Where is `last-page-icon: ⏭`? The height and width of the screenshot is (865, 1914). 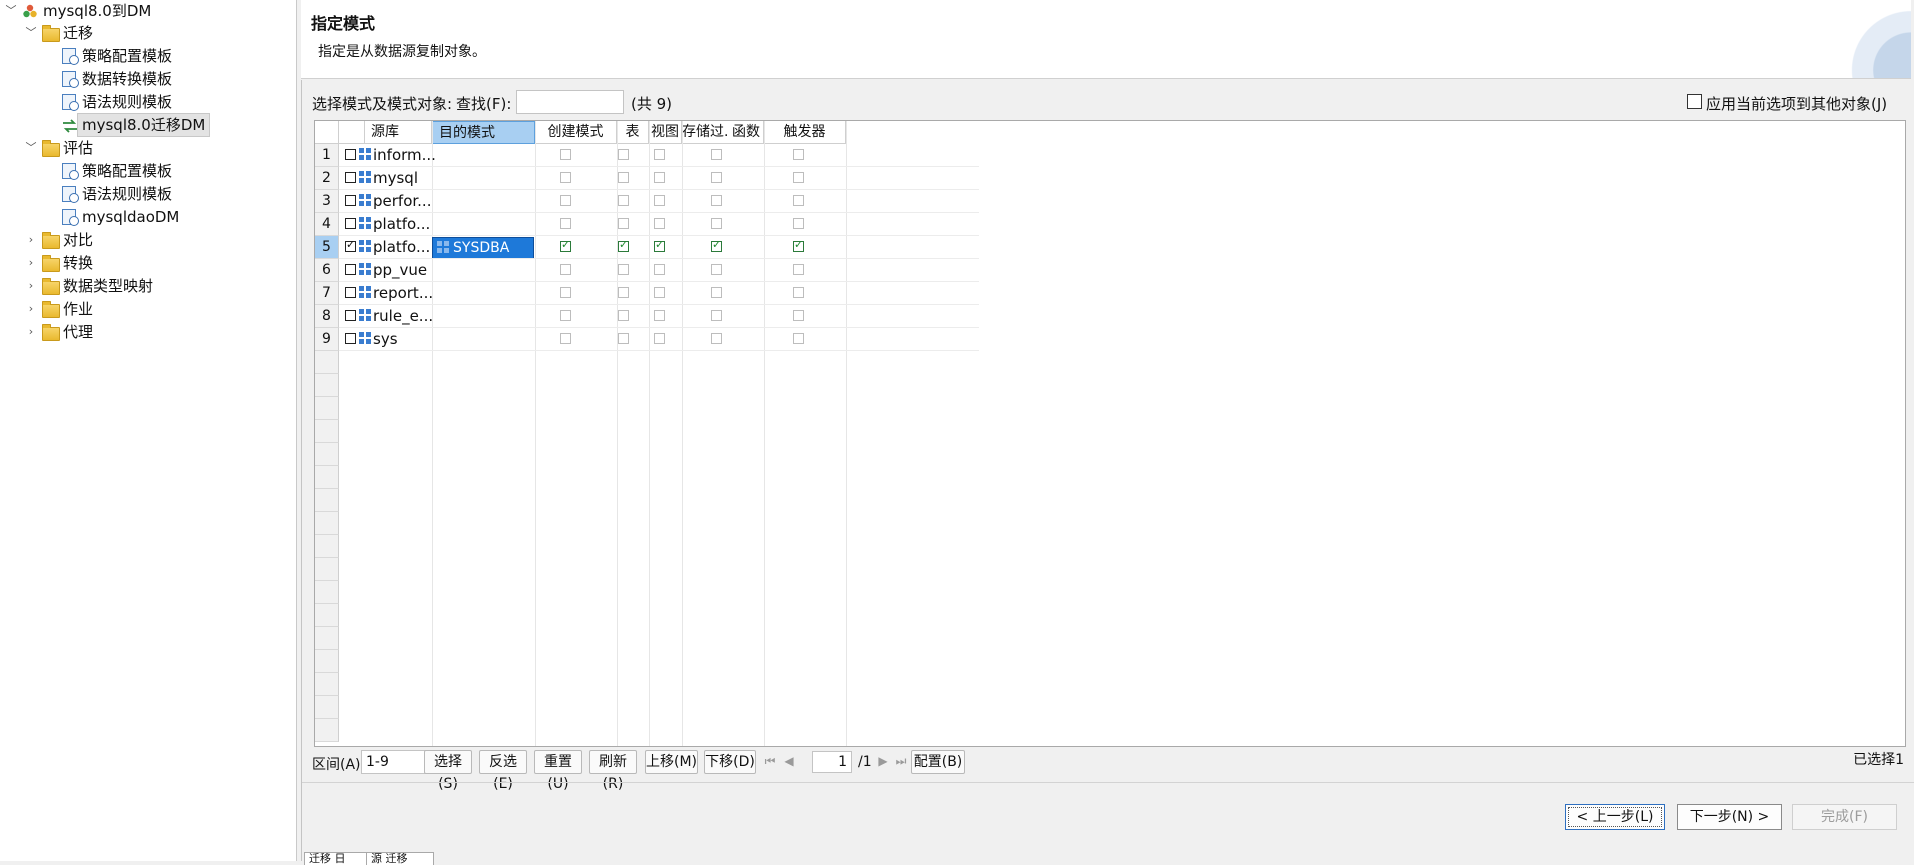
last-page-icon: ⏭ is located at coordinates (901, 761).